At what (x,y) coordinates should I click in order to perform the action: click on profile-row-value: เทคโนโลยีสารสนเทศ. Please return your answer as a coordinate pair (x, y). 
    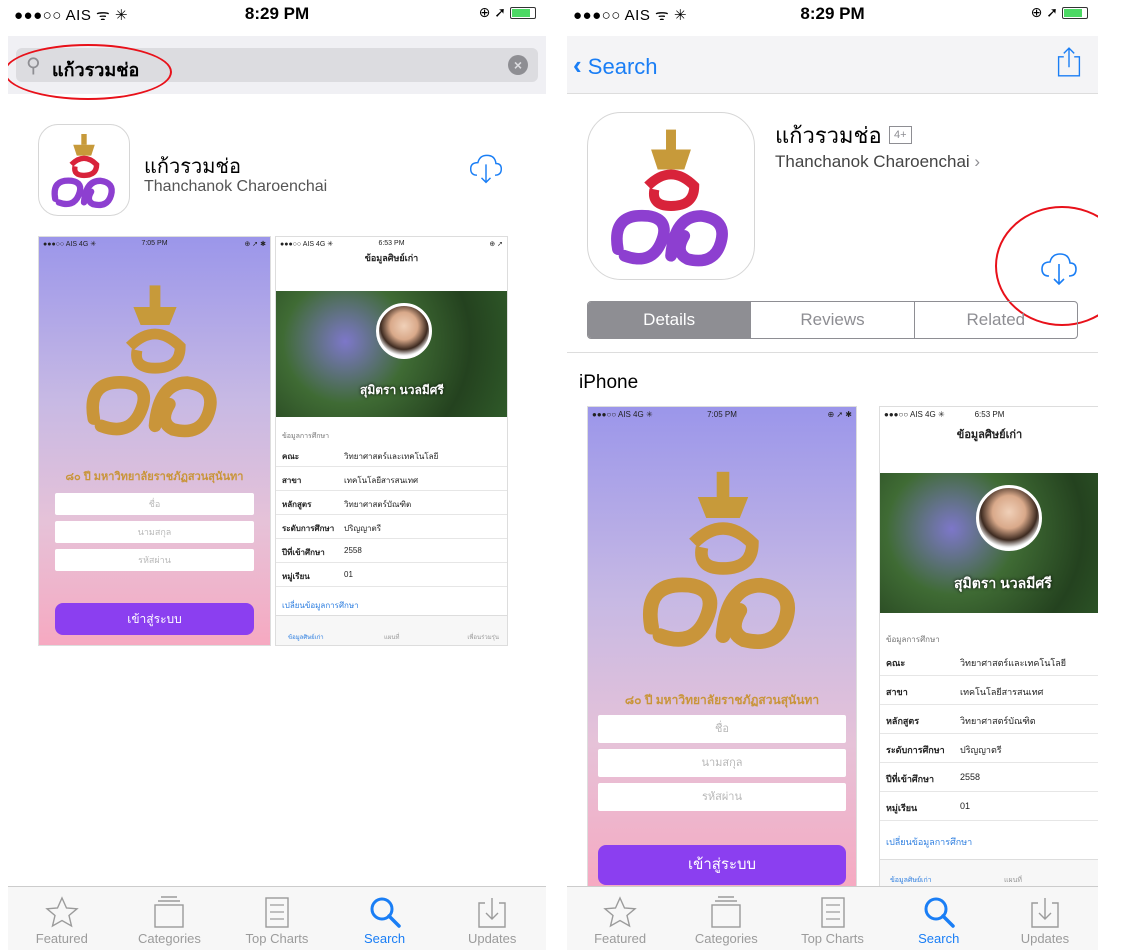
    Looking at the image, I should click on (1002, 692).